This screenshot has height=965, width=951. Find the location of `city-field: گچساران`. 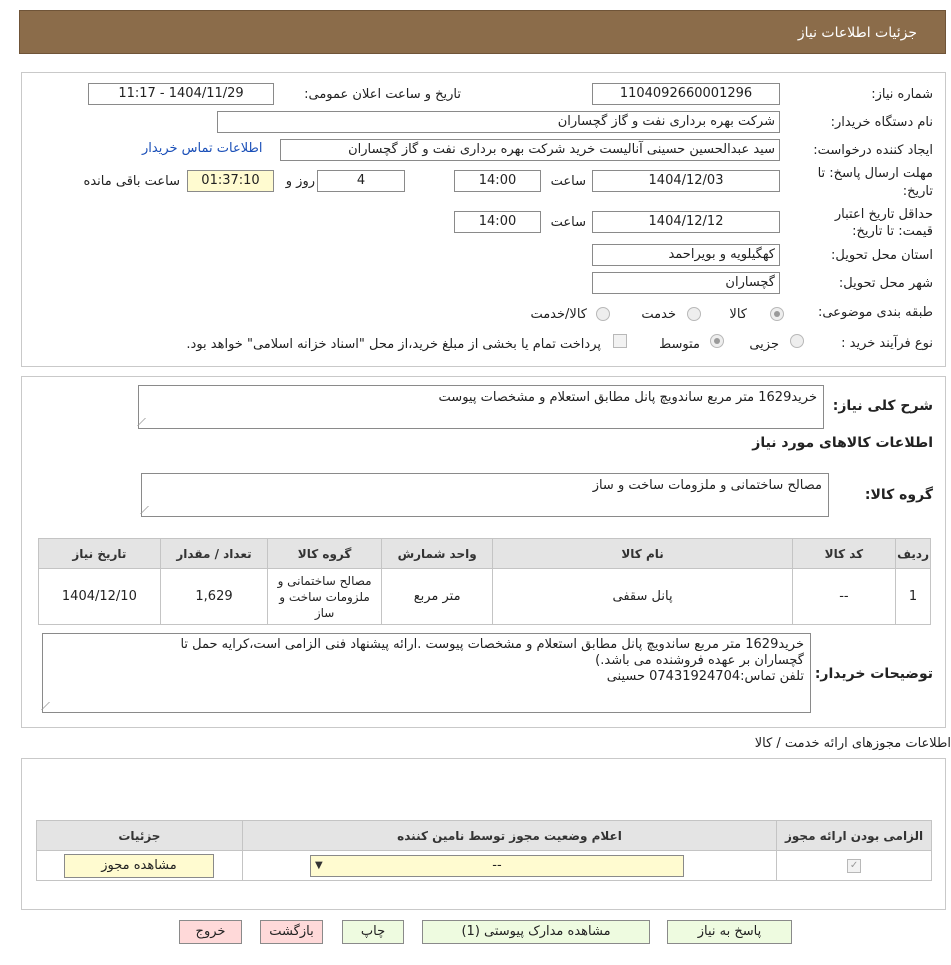

city-field: گچساران is located at coordinates (686, 283).